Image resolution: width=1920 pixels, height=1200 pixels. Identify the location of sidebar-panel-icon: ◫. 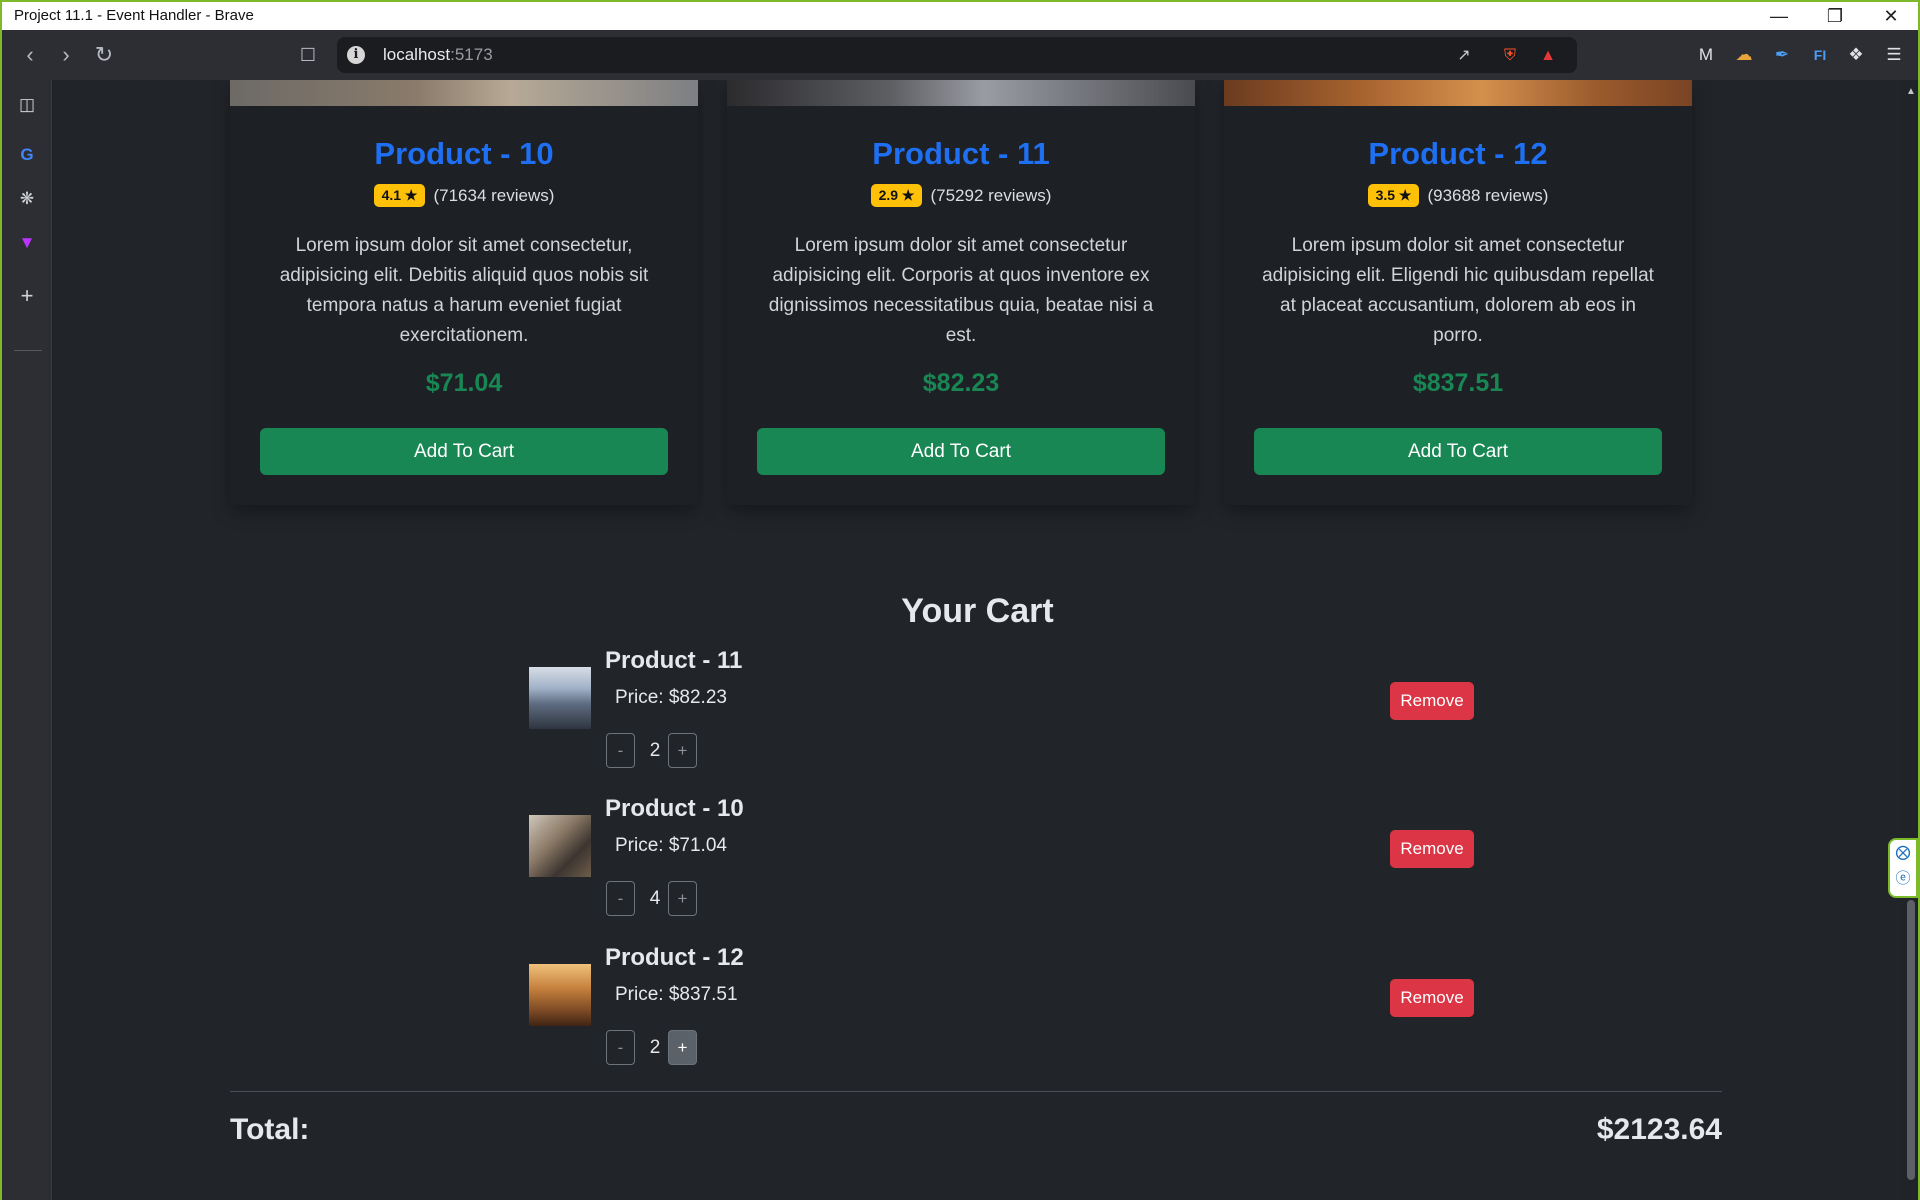
(27, 105).